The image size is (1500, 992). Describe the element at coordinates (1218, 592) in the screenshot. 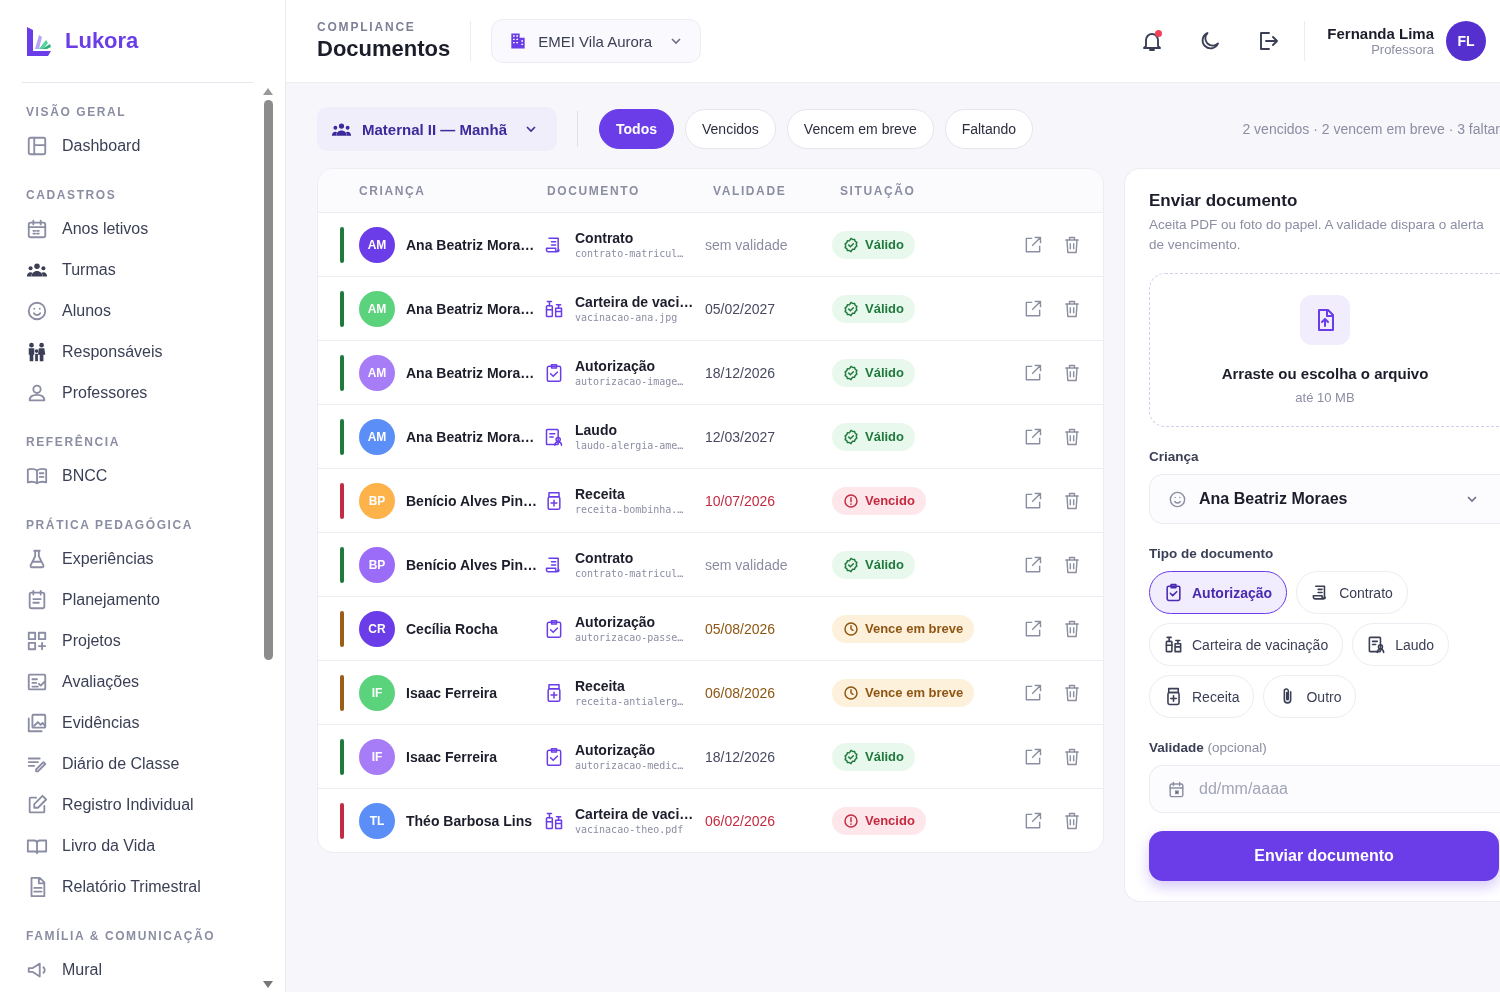

I see `type-chip: Autorização` at that location.